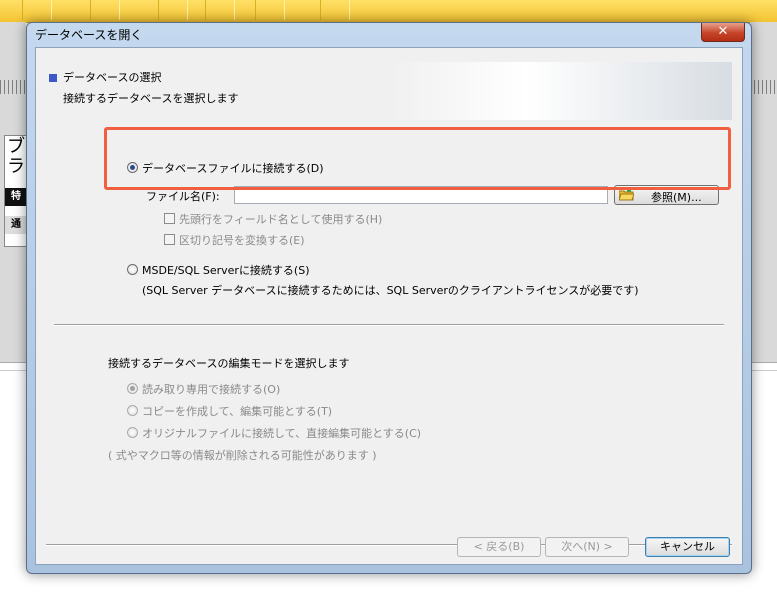 This screenshot has width=777, height=603. I want to click on read-only-radio, so click(132, 388).